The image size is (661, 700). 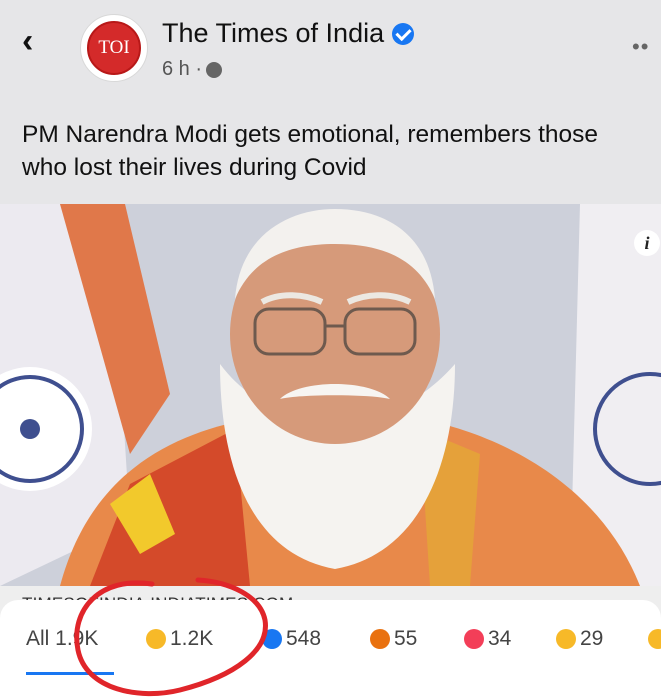 I want to click on toi-logo: TOI, so click(x=114, y=48).